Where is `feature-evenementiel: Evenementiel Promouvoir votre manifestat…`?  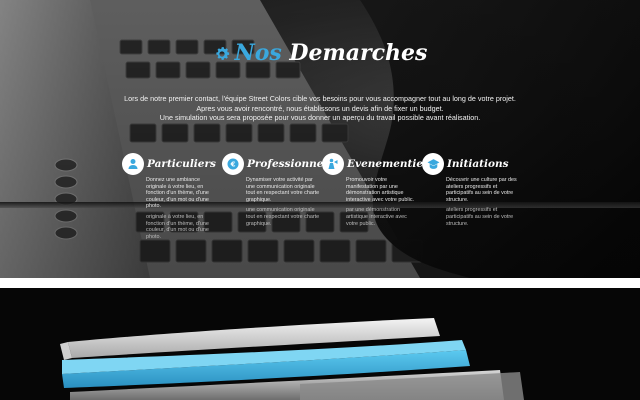 feature-evenementiel: Evenementiel Promouvoir votre manifestat… is located at coordinates (374, 189).